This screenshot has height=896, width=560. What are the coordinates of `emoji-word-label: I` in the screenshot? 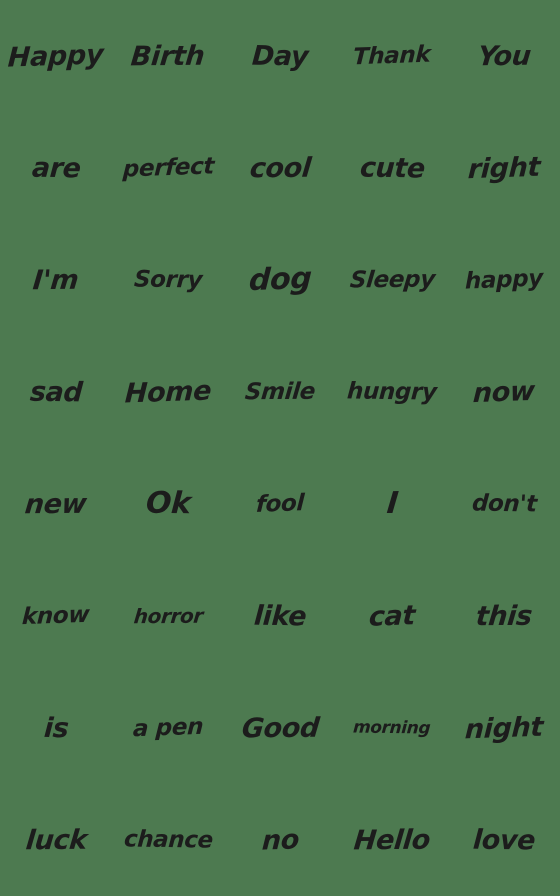 It's located at (392, 503).